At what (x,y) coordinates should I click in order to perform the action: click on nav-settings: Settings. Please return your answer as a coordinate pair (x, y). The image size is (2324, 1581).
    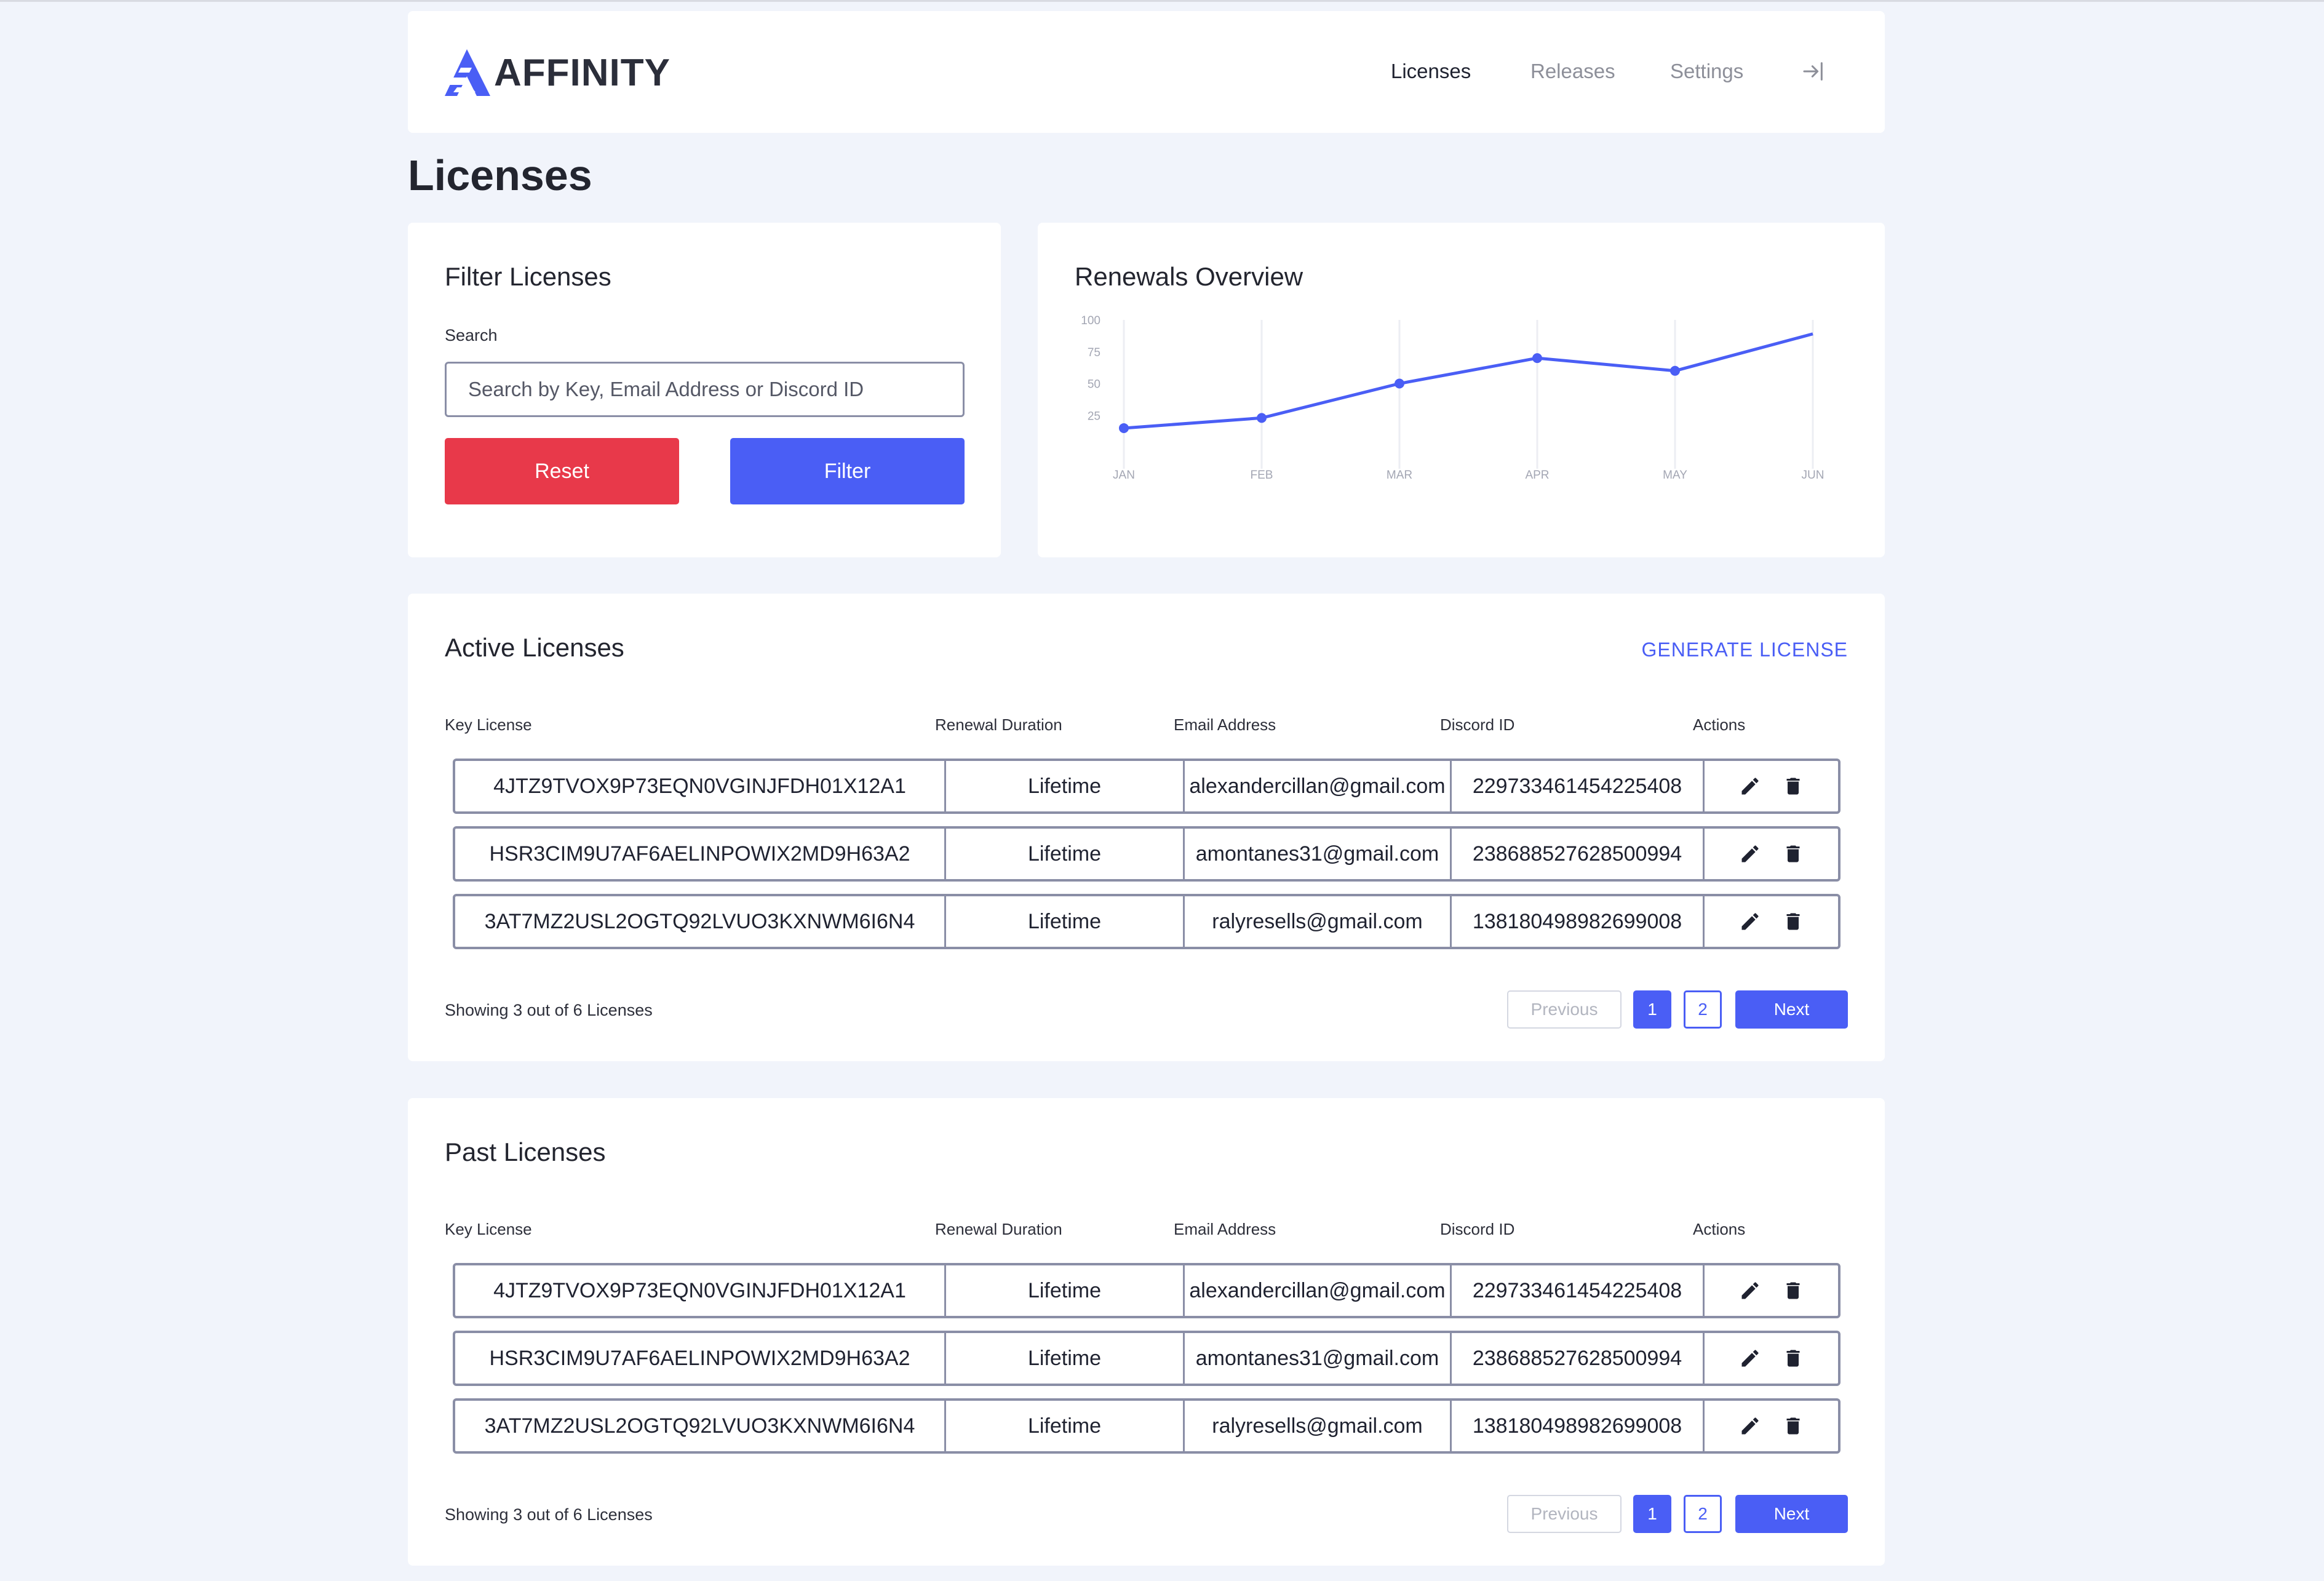
    Looking at the image, I should click on (1707, 71).